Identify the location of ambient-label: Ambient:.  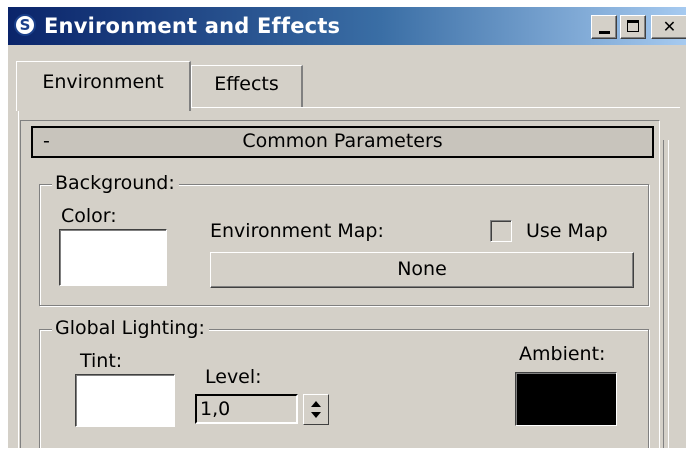
(562, 354).